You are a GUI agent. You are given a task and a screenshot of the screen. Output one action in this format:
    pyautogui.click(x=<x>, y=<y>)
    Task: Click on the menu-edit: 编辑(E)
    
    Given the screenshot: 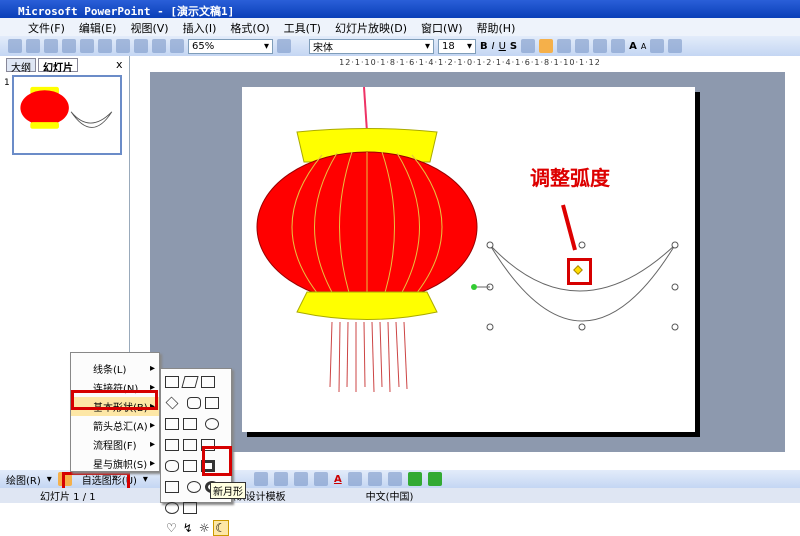 What is the action you would take?
    pyautogui.click(x=98, y=28)
    